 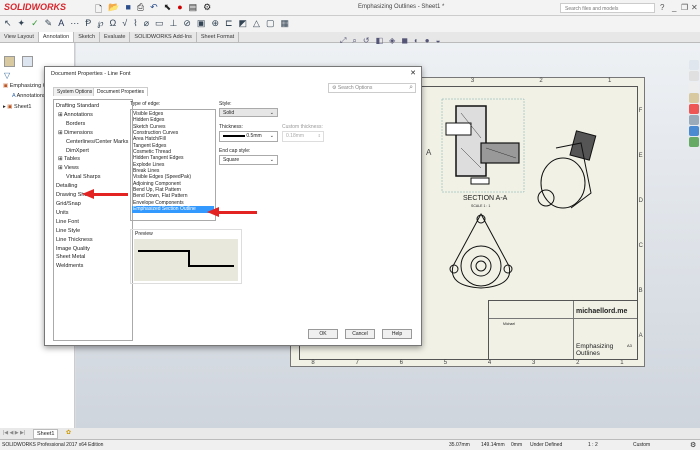 I want to click on section-view-icon: ◧, so click(x=380, y=41).